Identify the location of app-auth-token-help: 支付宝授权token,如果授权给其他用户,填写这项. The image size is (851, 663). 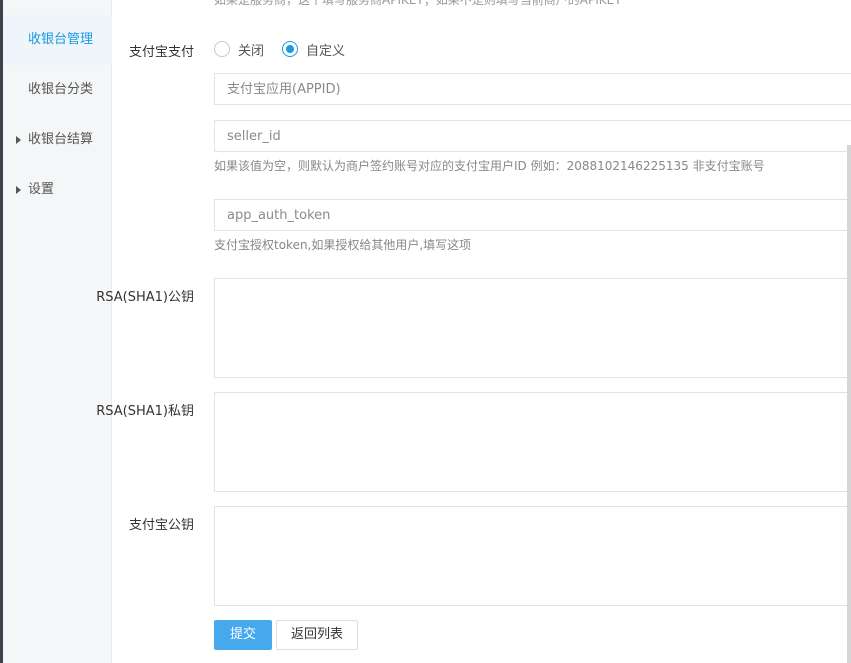
(343, 245).